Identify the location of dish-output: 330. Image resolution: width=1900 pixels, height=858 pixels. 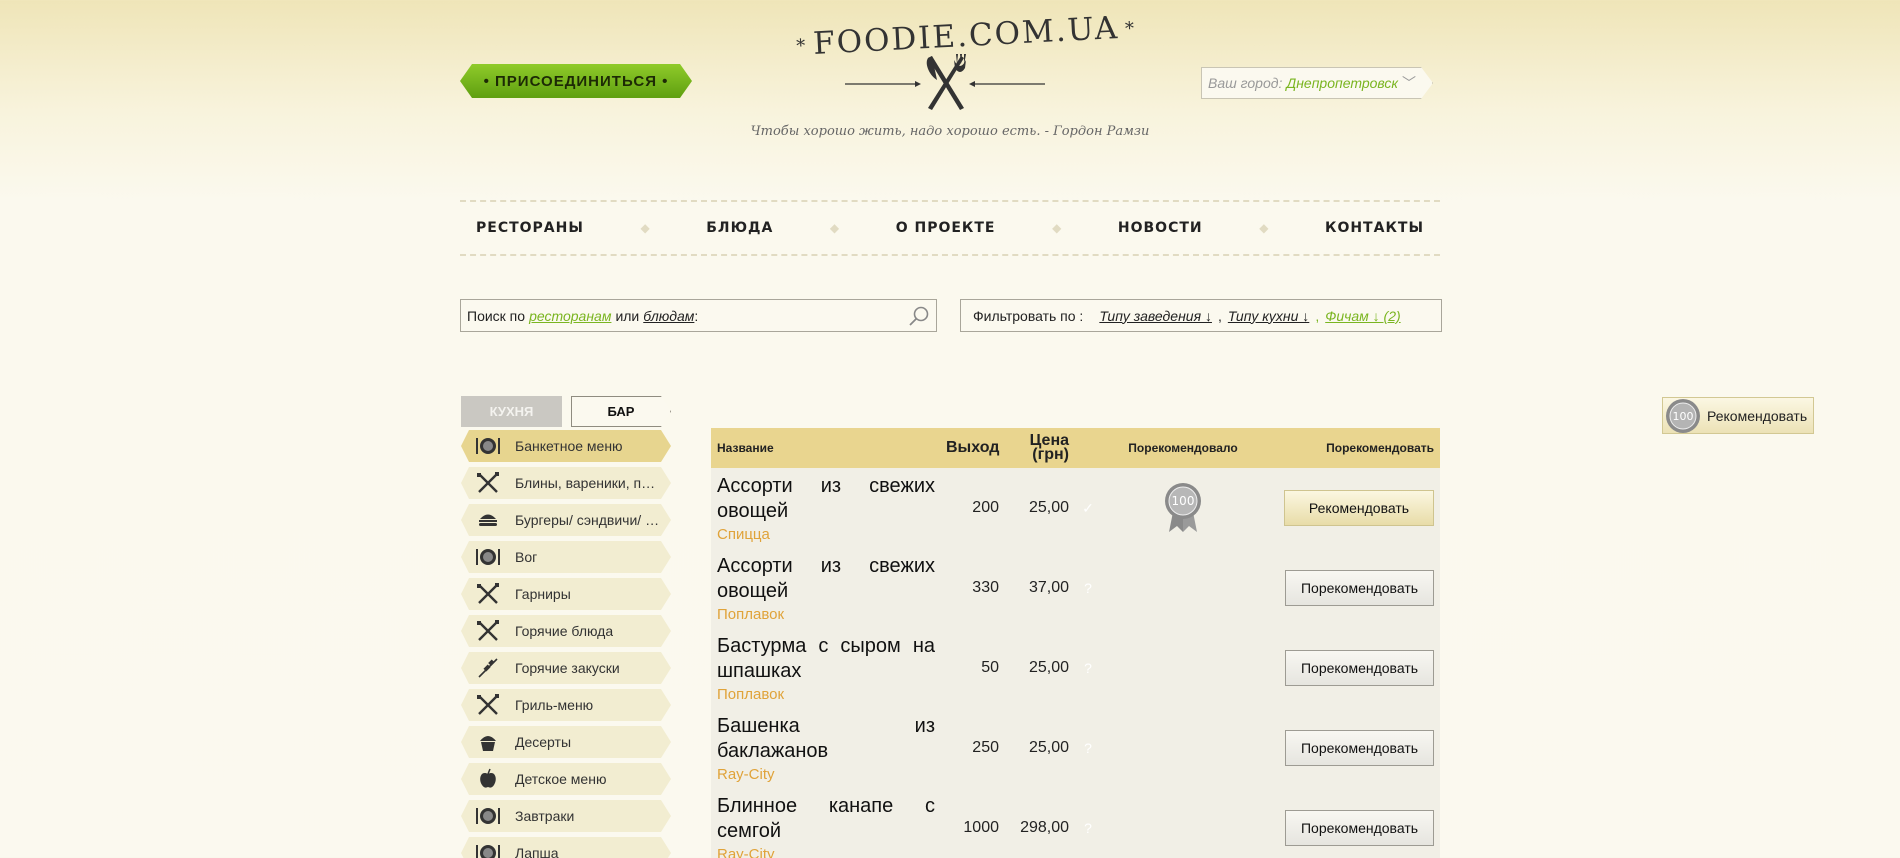
(985, 587).